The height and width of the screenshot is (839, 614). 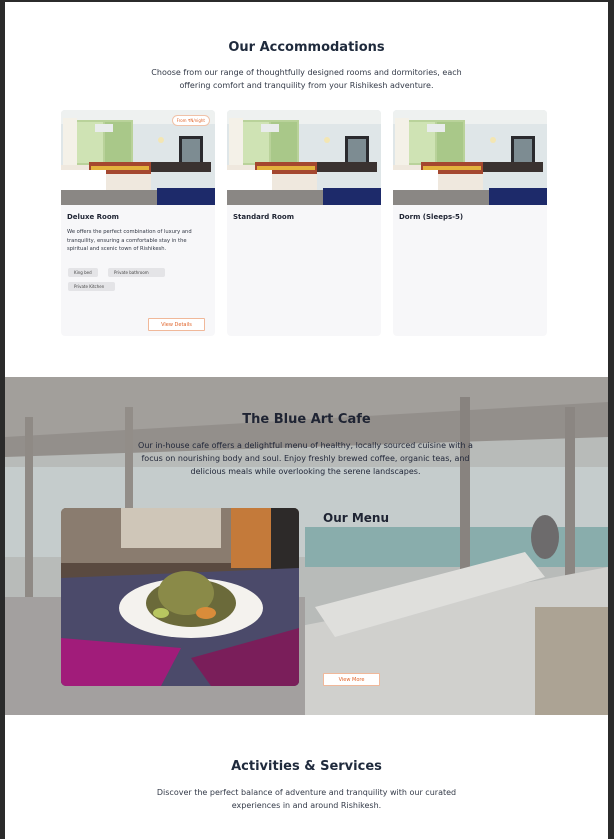 I want to click on cafe-title: The Blue Art Cafe, so click(x=306, y=419).